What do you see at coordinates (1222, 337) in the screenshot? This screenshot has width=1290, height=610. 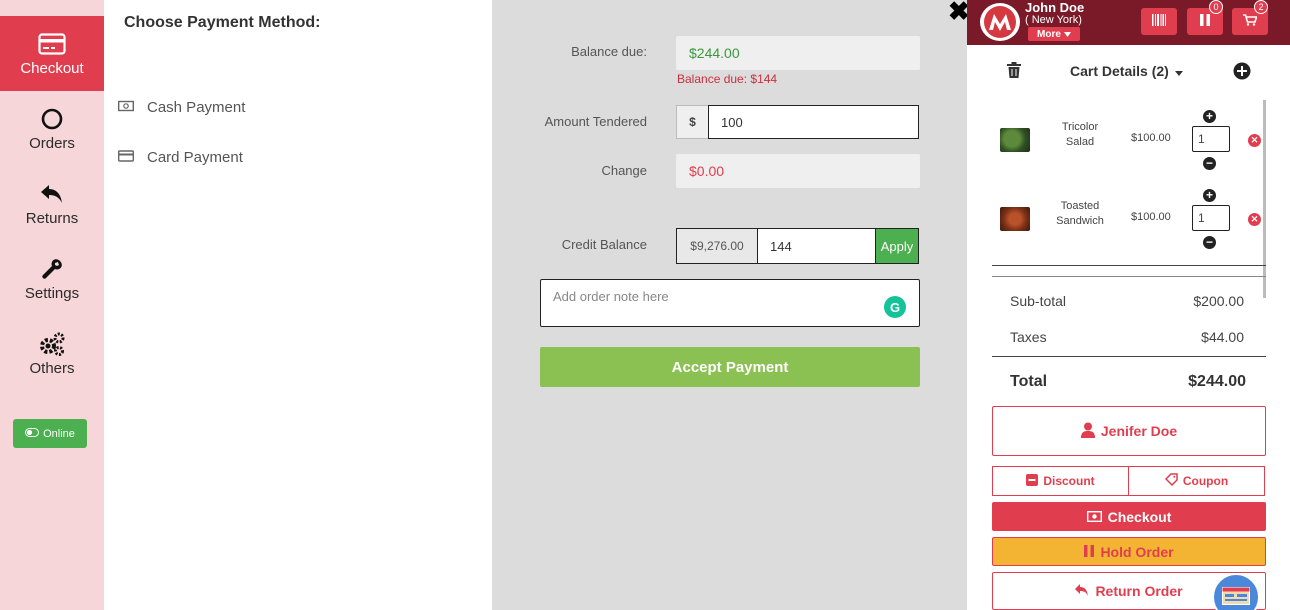 I see `taxes-value: $44.00` at bounding box center [1222, 337].